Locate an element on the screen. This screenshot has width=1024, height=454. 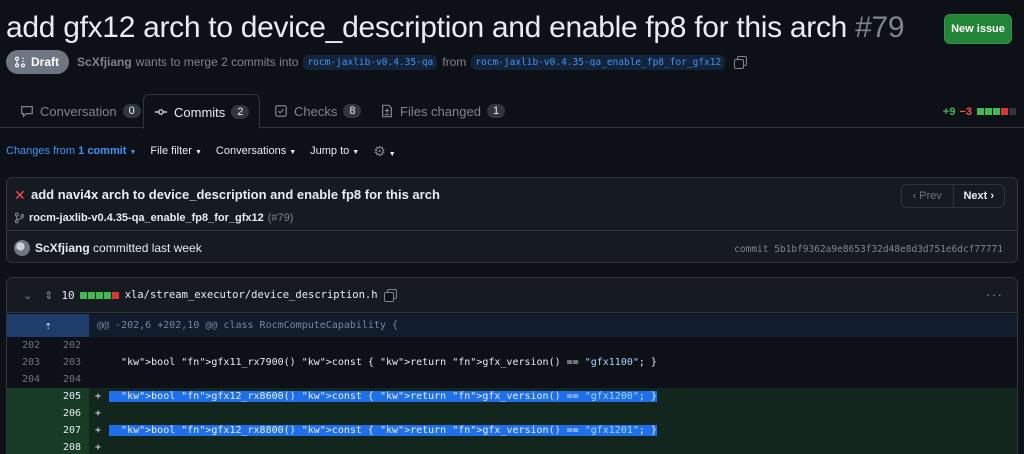
file-filter-dropdown: File filter ▼ is located at coordinates (176, 151).